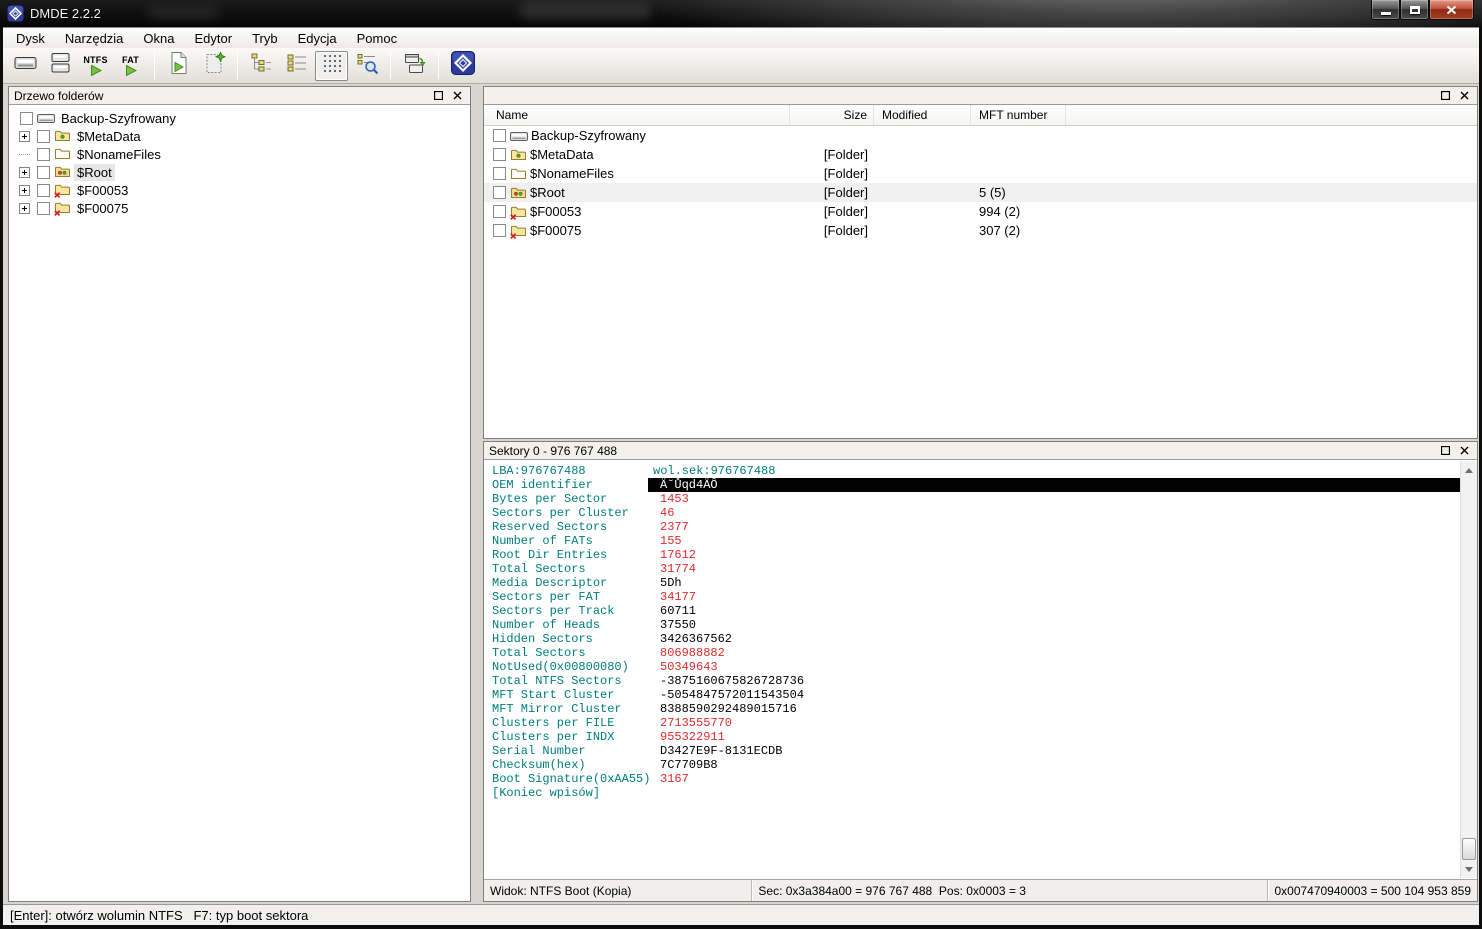 Image resolution: width=1482 pixels, height=929 pixels. I want to click on tree-item-label: $F00075, so click(103, 208).